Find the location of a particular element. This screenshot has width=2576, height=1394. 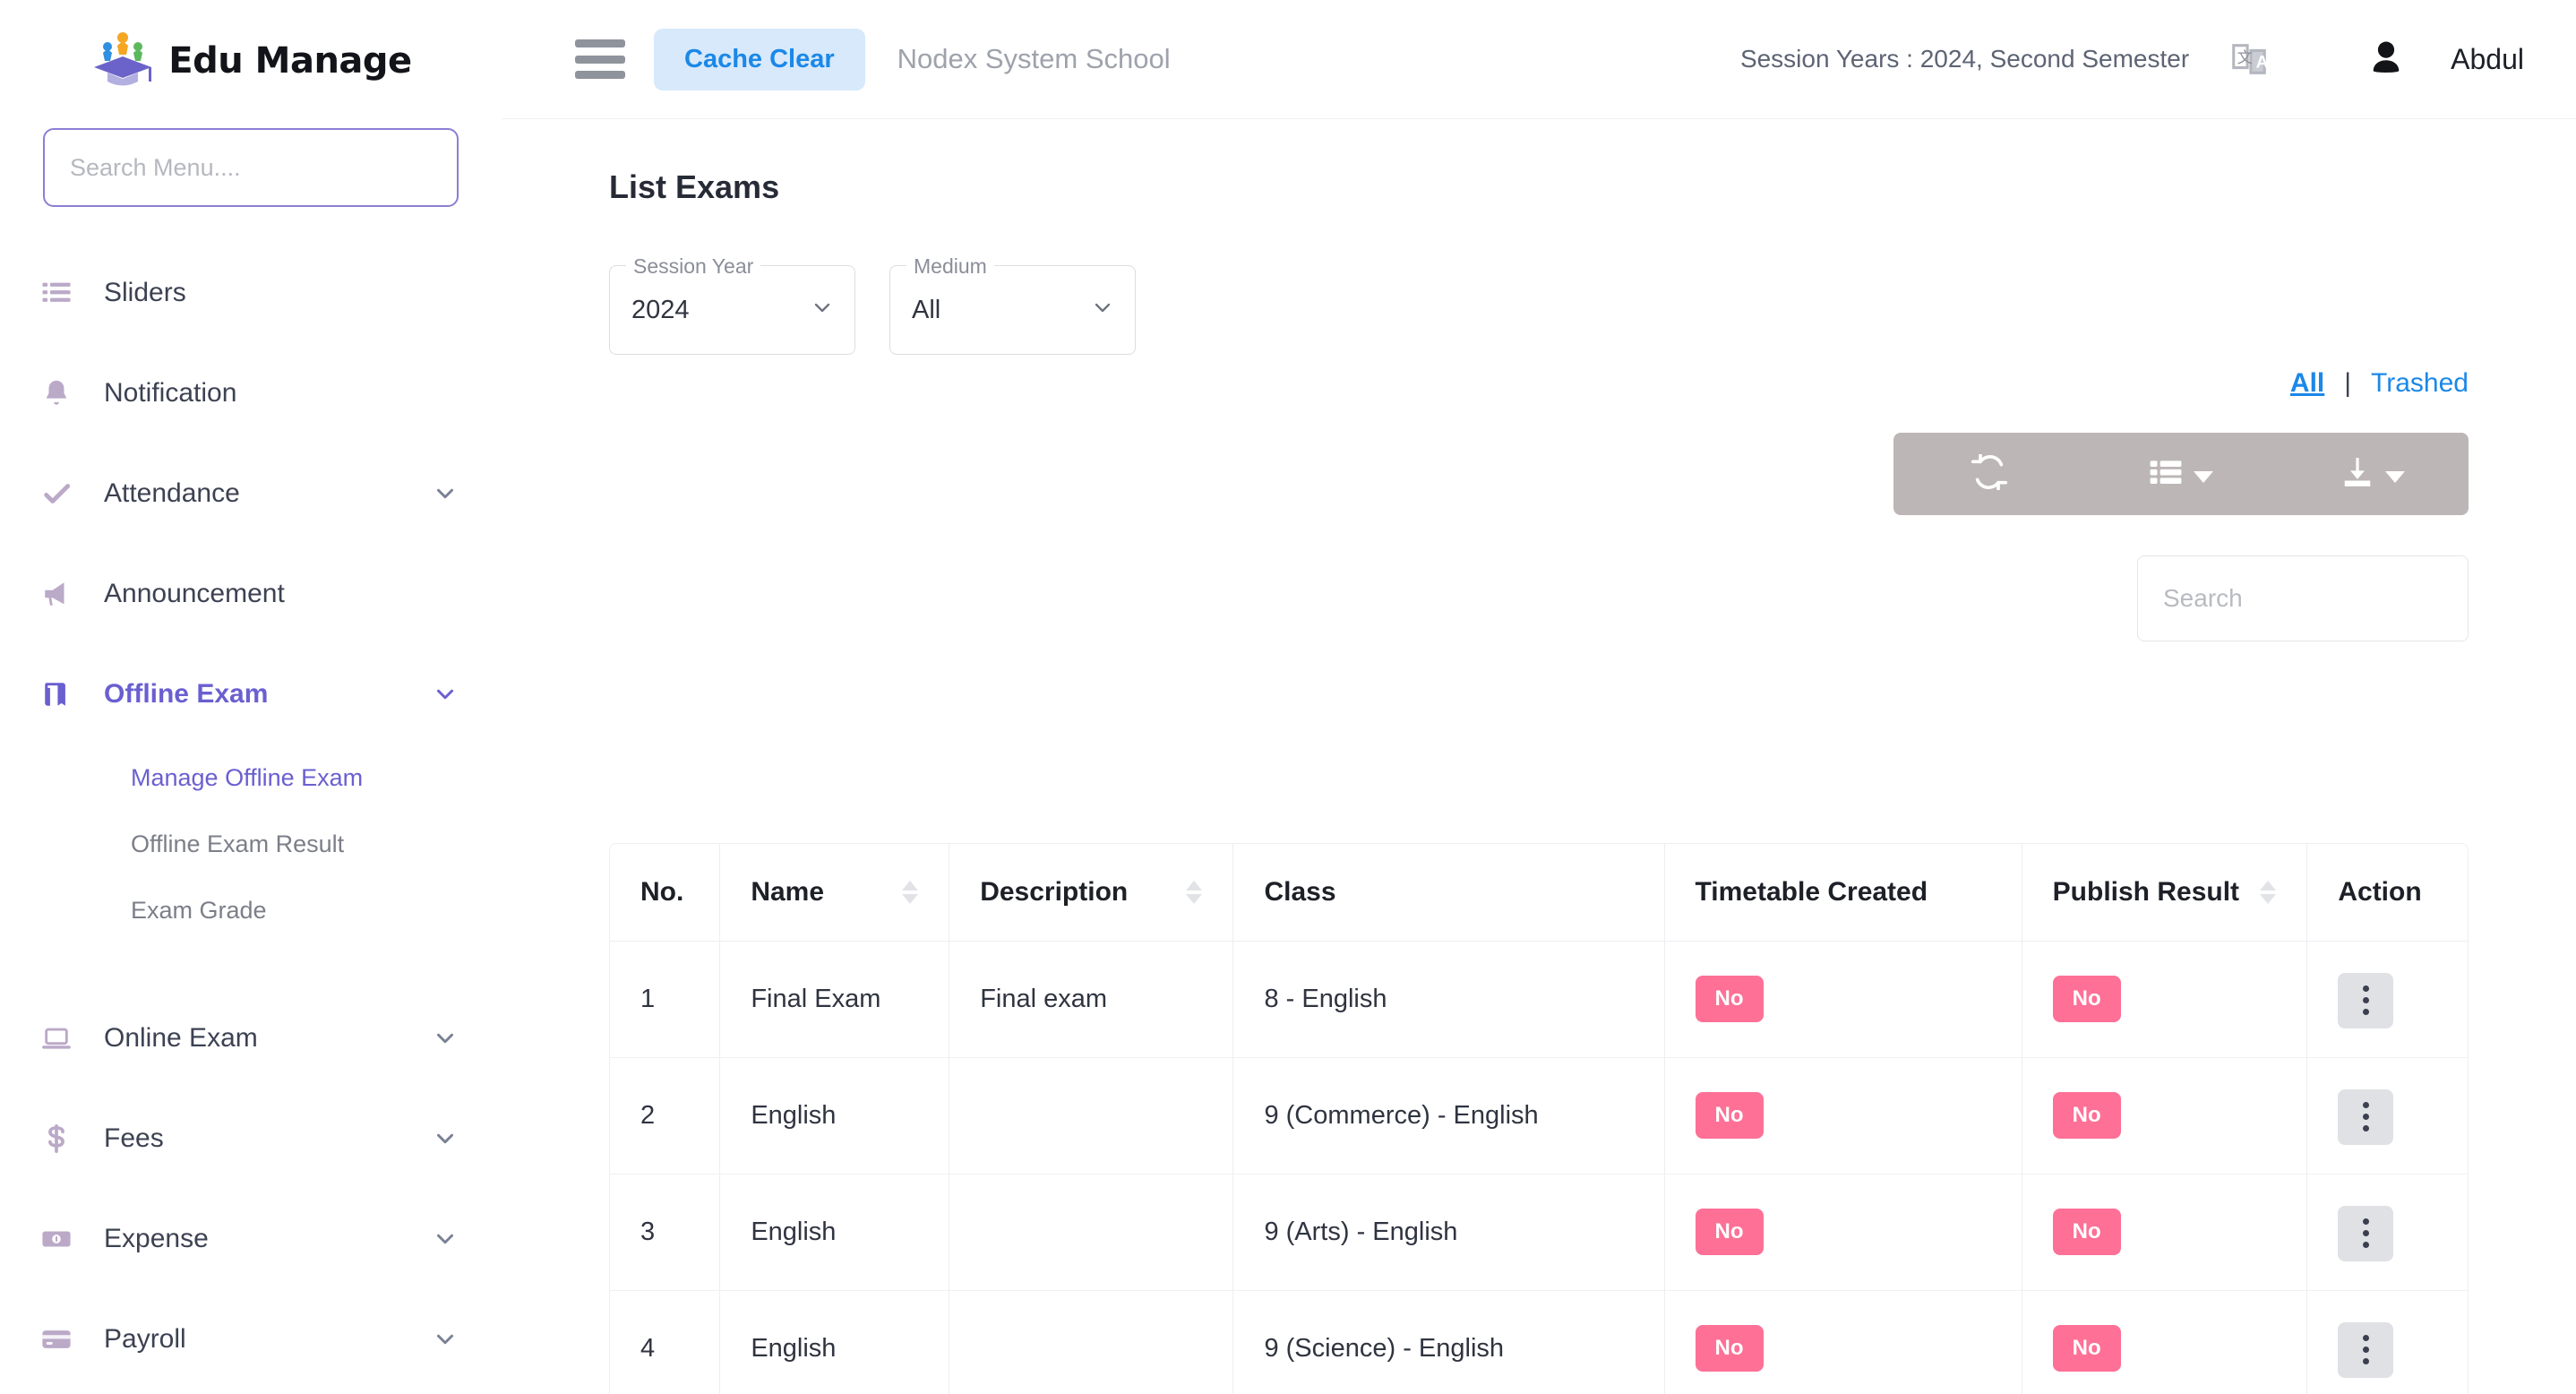

column-header-class: Class is located at coordinates (1448, 893).